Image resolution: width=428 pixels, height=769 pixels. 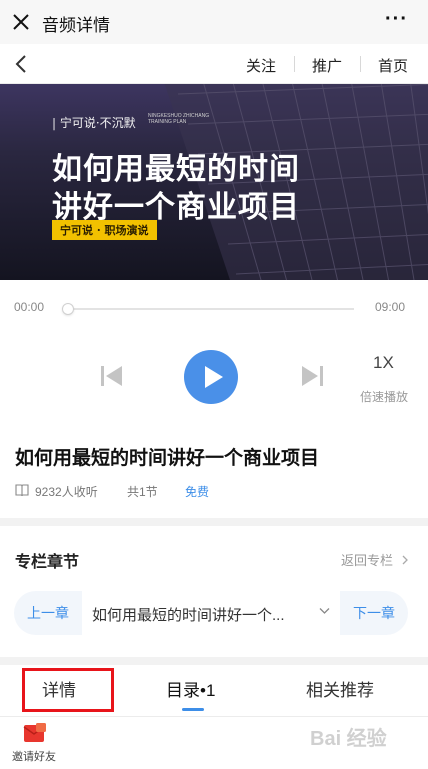 What do you see at coordinates (384, 397) in the screenshot?
I see `playback-speed-label: 倍速播放` at bounding box center [384, 397].